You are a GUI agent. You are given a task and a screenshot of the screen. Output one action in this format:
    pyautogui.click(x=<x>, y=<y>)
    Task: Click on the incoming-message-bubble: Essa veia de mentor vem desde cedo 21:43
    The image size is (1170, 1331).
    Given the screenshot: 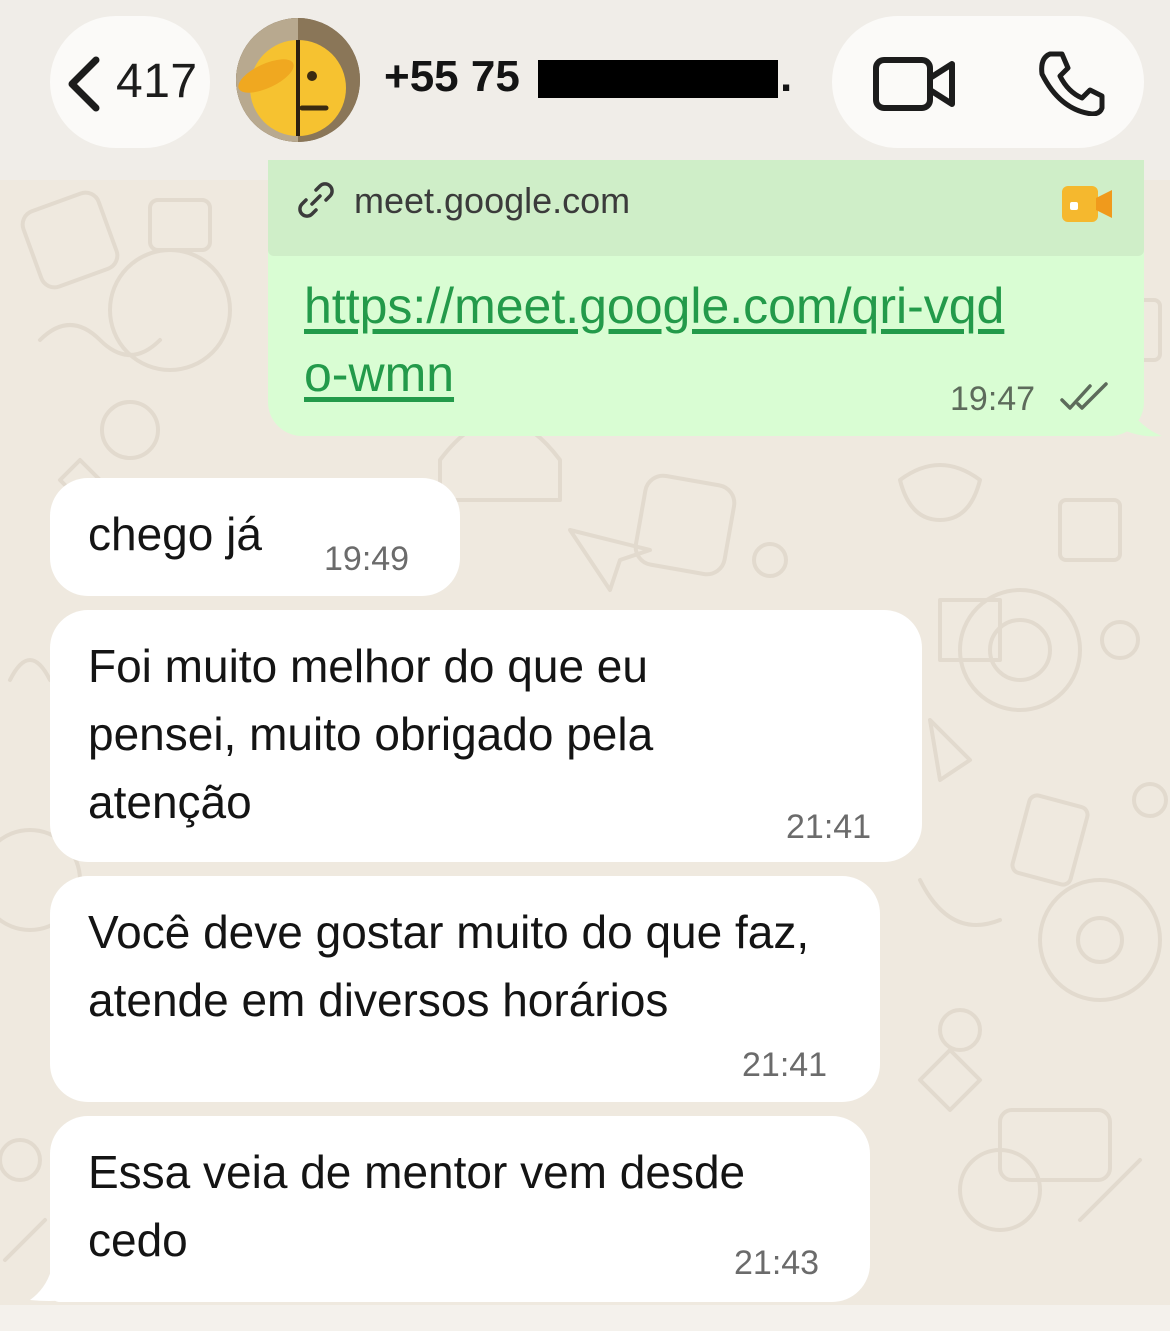 What is the action you would take?
    pyautogui.click(x=460, y=1209)
    